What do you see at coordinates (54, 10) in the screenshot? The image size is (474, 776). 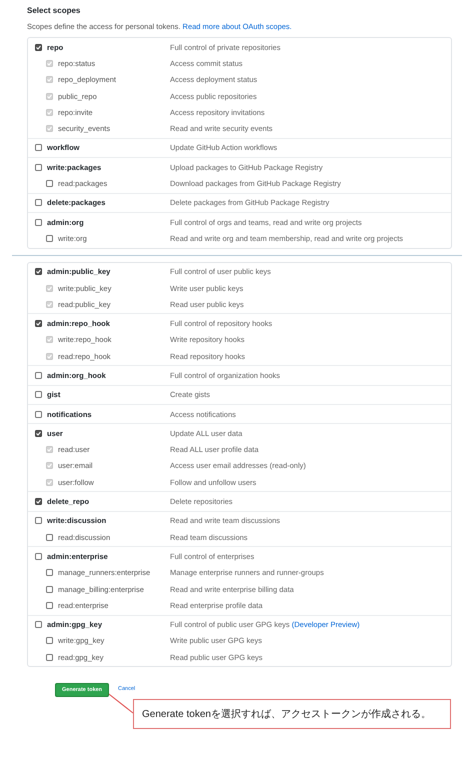 I see `section-title: Select scopes` at bounding box center [54, 10].